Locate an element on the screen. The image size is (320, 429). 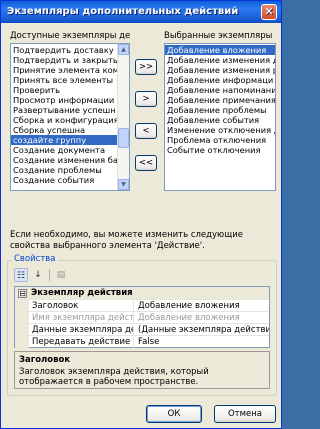
property-name: Передавать действие дочерним is located at coordinates (81, 342).